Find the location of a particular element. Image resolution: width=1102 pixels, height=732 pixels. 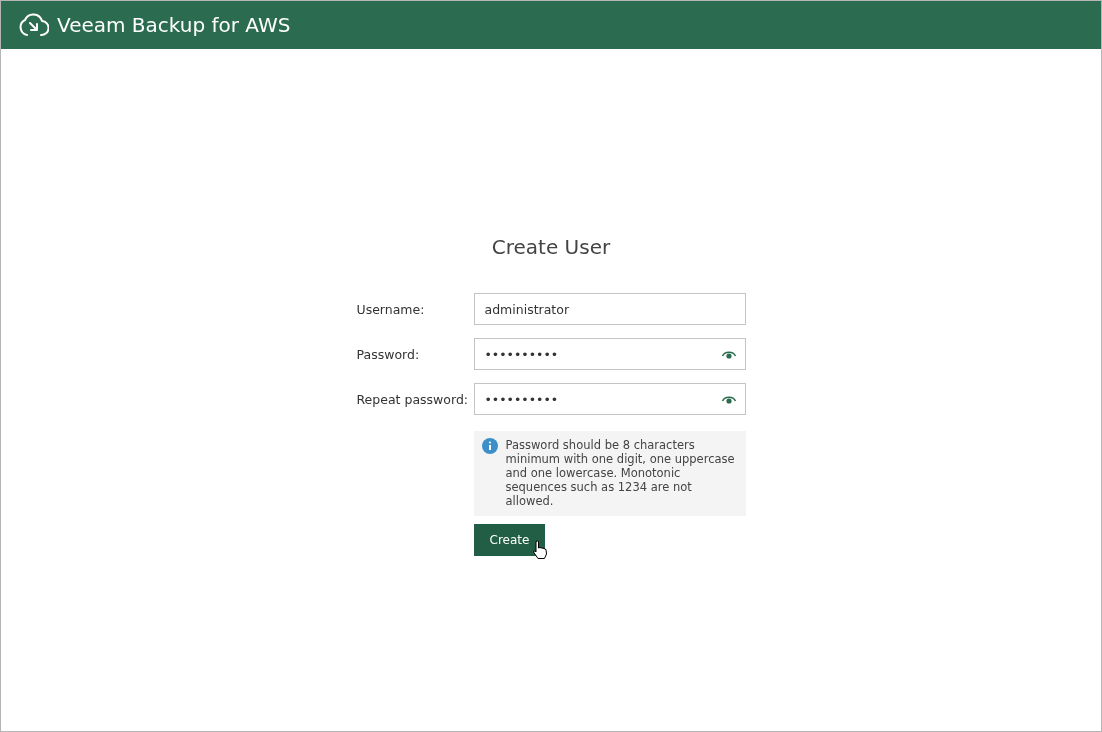

app-title: Veeam Backup for AWS is located at coordinates (174, 25).